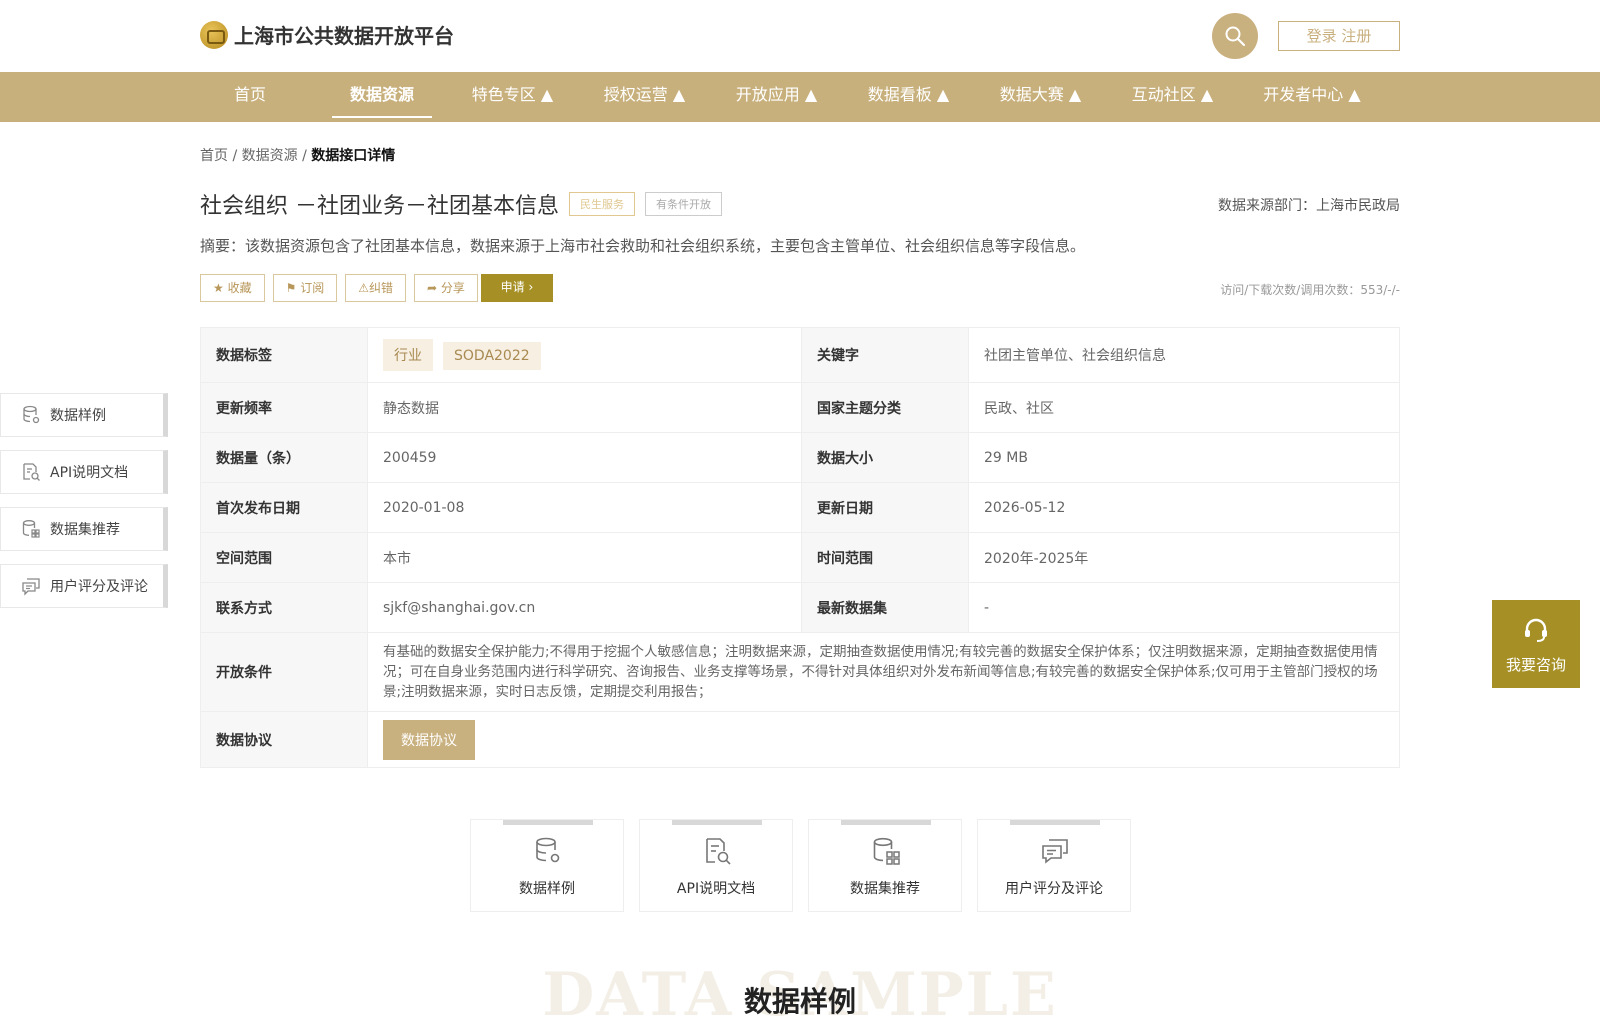 The image size is (1600, 1030). I want to click on table-key: 国家主题分类, so click(885, 407).